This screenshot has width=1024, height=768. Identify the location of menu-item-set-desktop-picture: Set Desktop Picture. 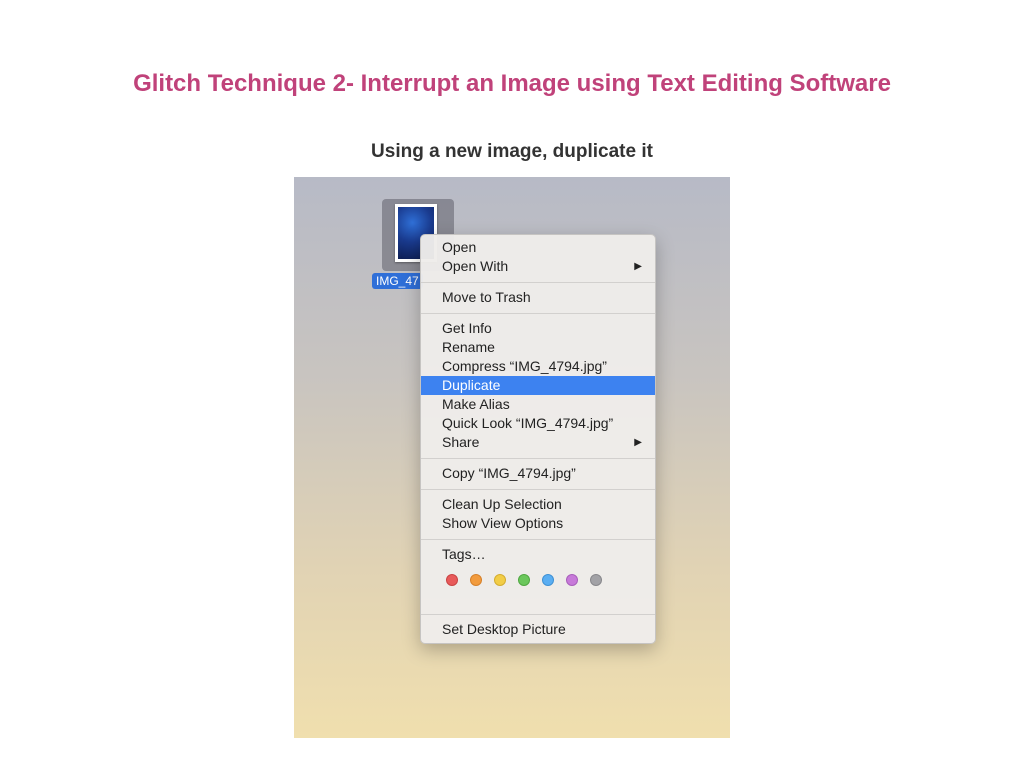
(538, 629).